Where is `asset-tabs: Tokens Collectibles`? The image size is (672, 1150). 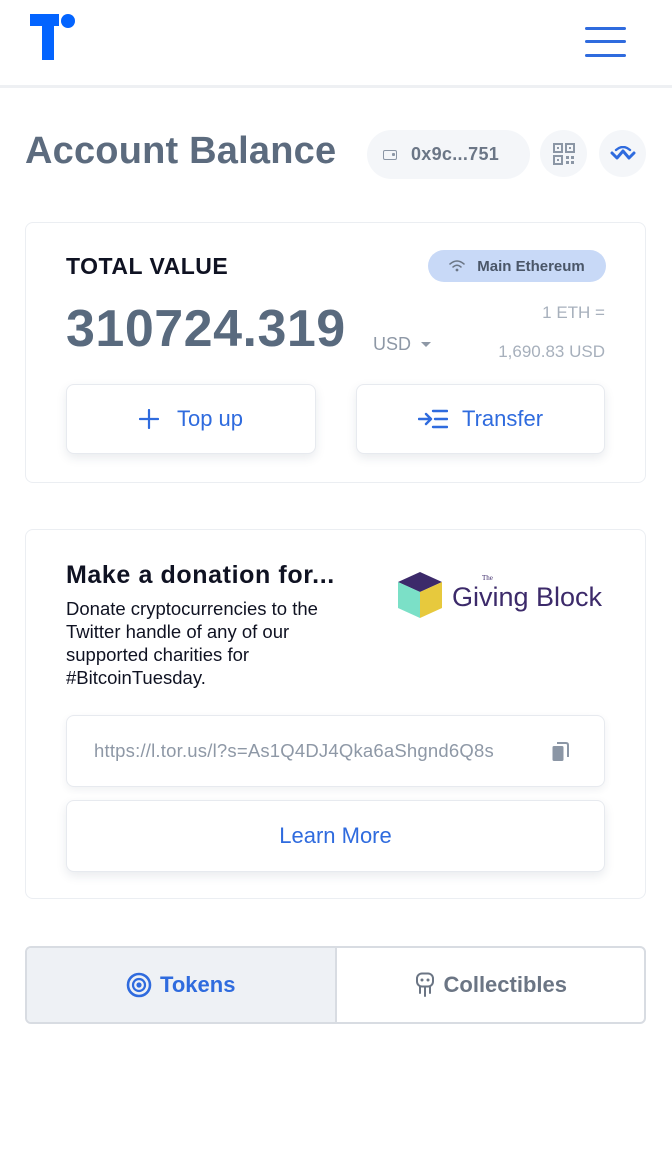
asset-tabs: Tokens Collectibles is located at coordinates (335, 985).